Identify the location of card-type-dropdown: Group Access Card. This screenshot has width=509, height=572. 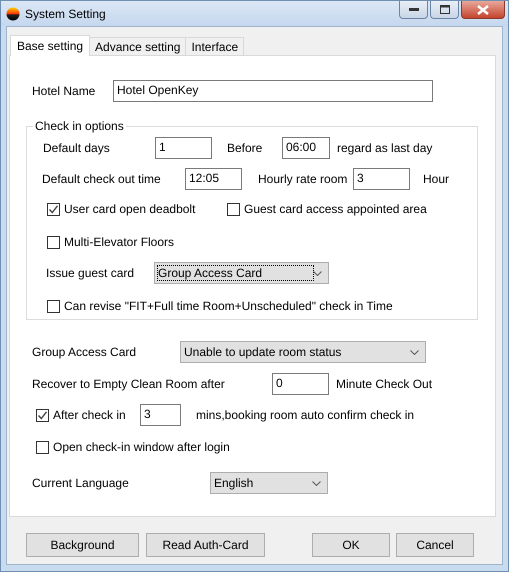
(241, 273).